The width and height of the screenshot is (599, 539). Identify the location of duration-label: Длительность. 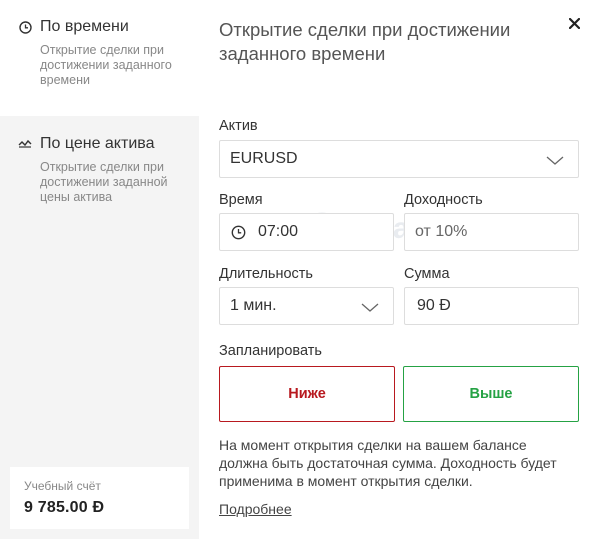
(266, 274).